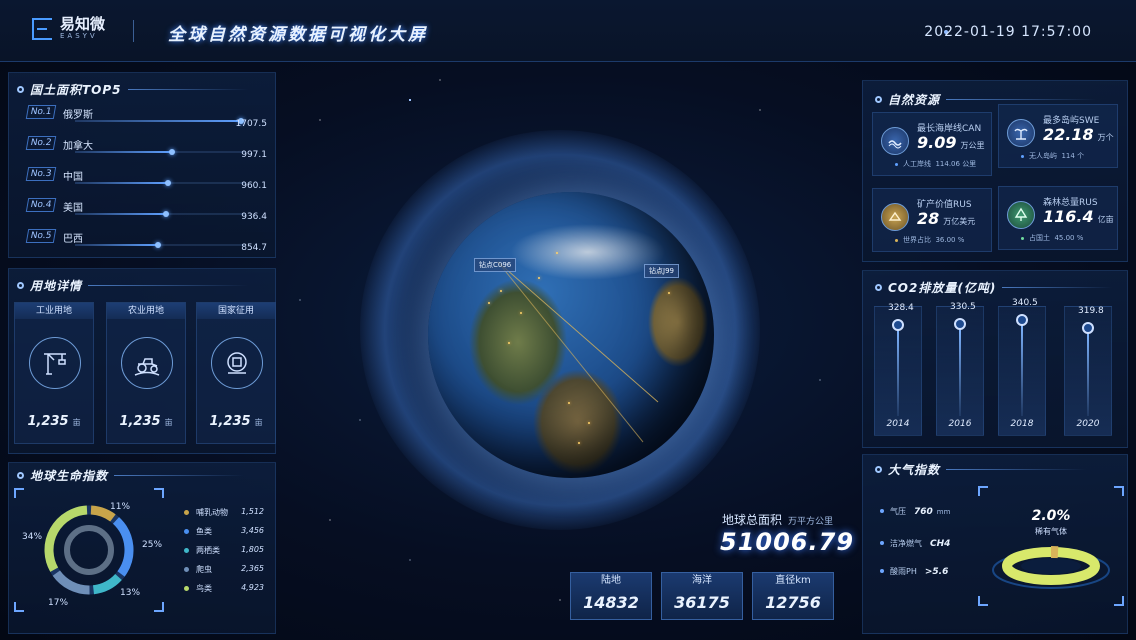  I want to click on life-index-donut-frame, so click(89, 550).